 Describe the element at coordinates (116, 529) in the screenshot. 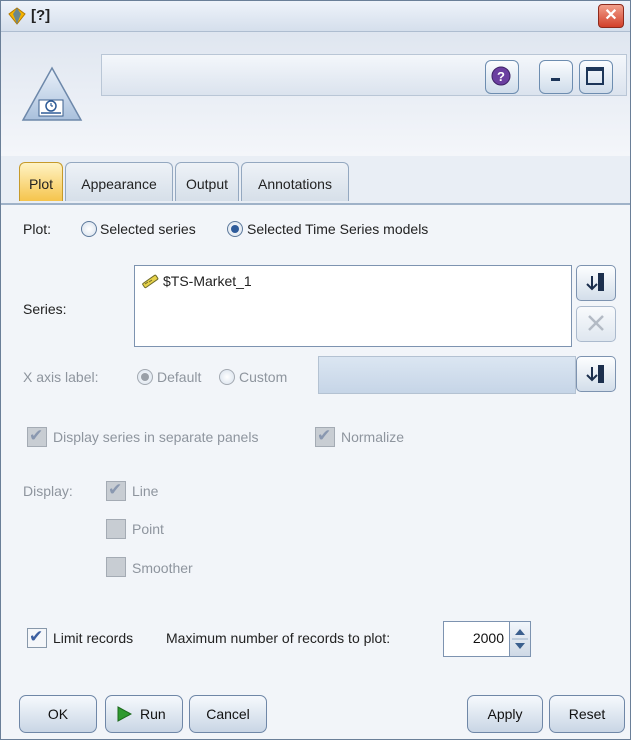

I see `display-point-checkbox` at that location.